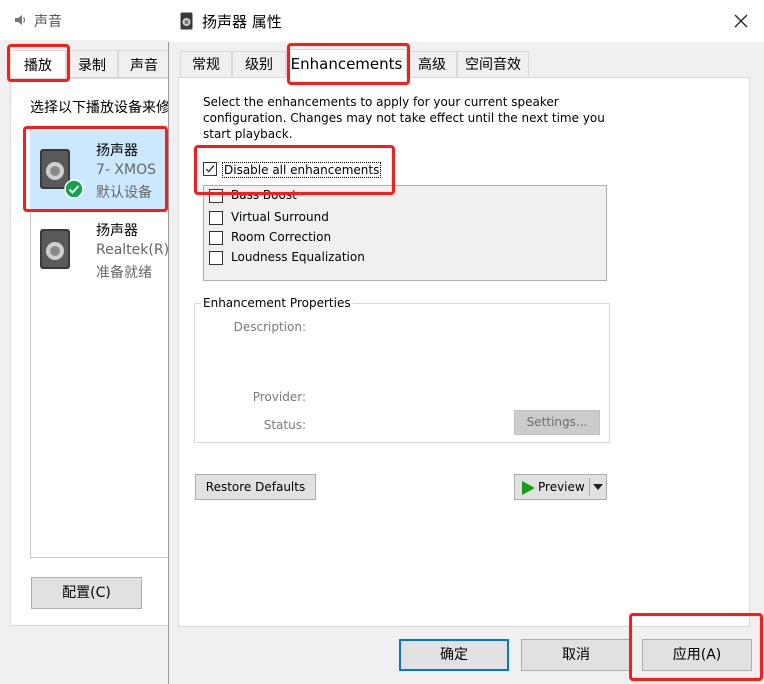 The image size is (764, 684). Describe the element at coordinates (284, 425) in the screenshot. I see `property-status-label: Status:` at that location.